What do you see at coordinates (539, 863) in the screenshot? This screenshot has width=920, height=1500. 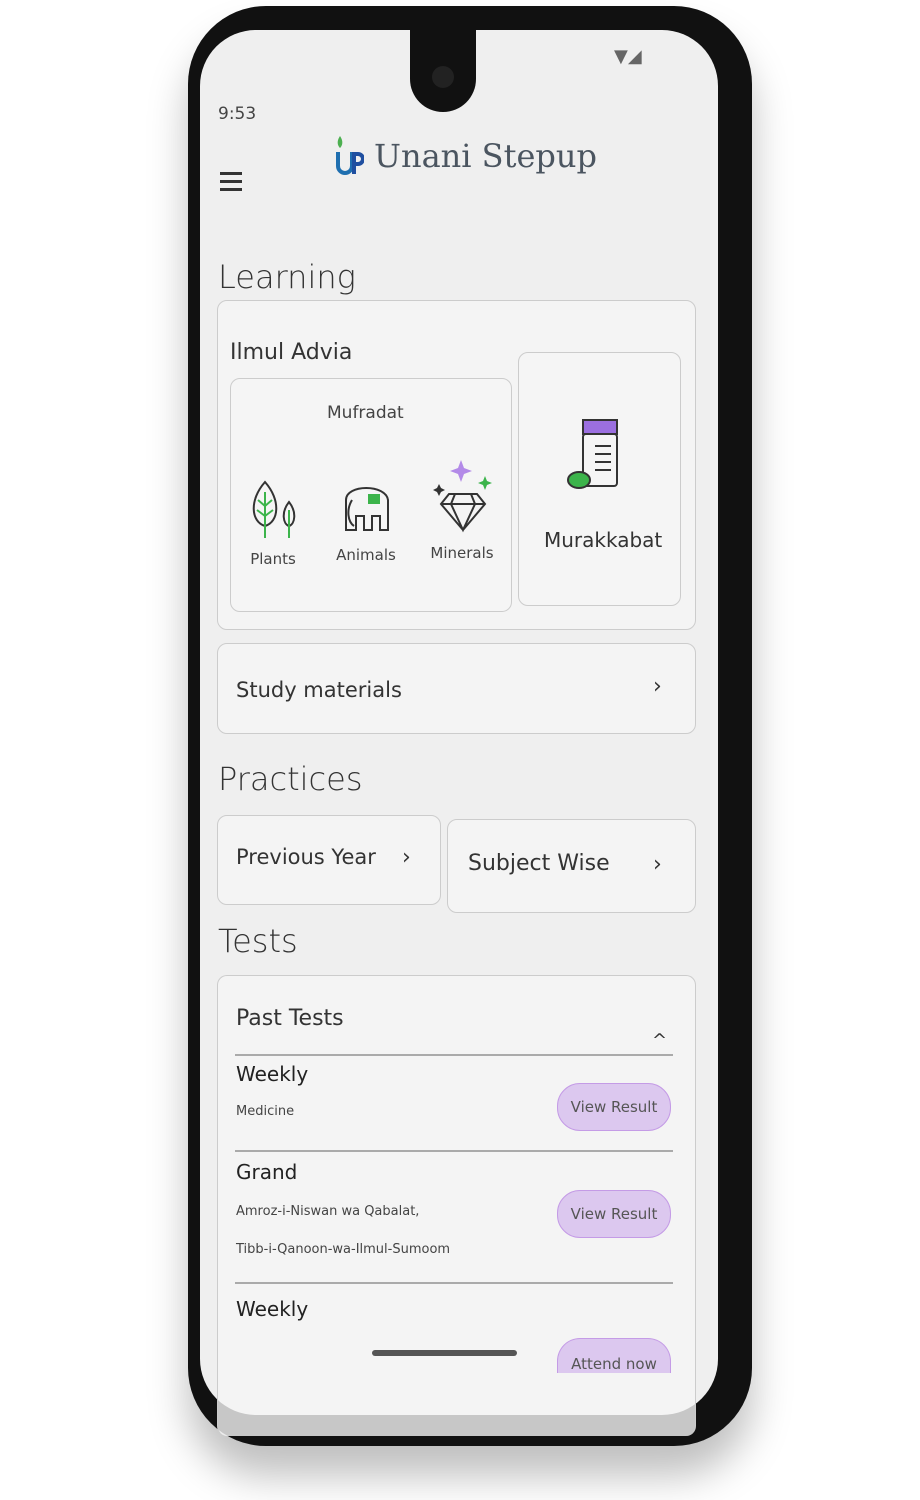 I see `subject-wise-label: Subject Wise` at bounding box center [539, 863].